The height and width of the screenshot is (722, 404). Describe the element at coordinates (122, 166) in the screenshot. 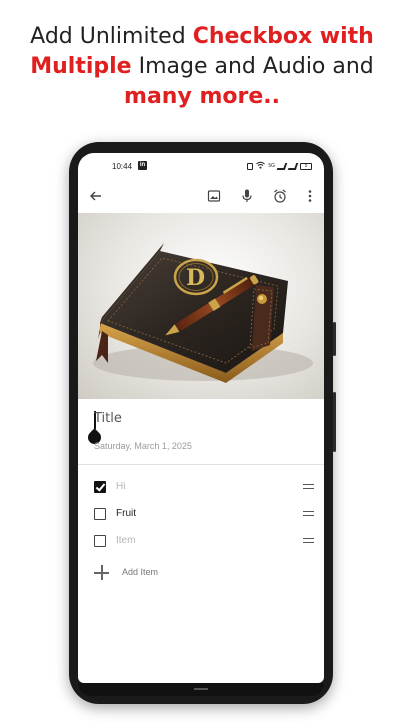

I see `status-time: 10:44` at that location.